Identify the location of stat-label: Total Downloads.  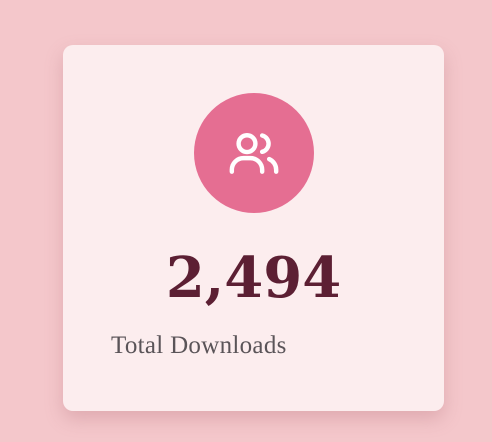
(199, 345).